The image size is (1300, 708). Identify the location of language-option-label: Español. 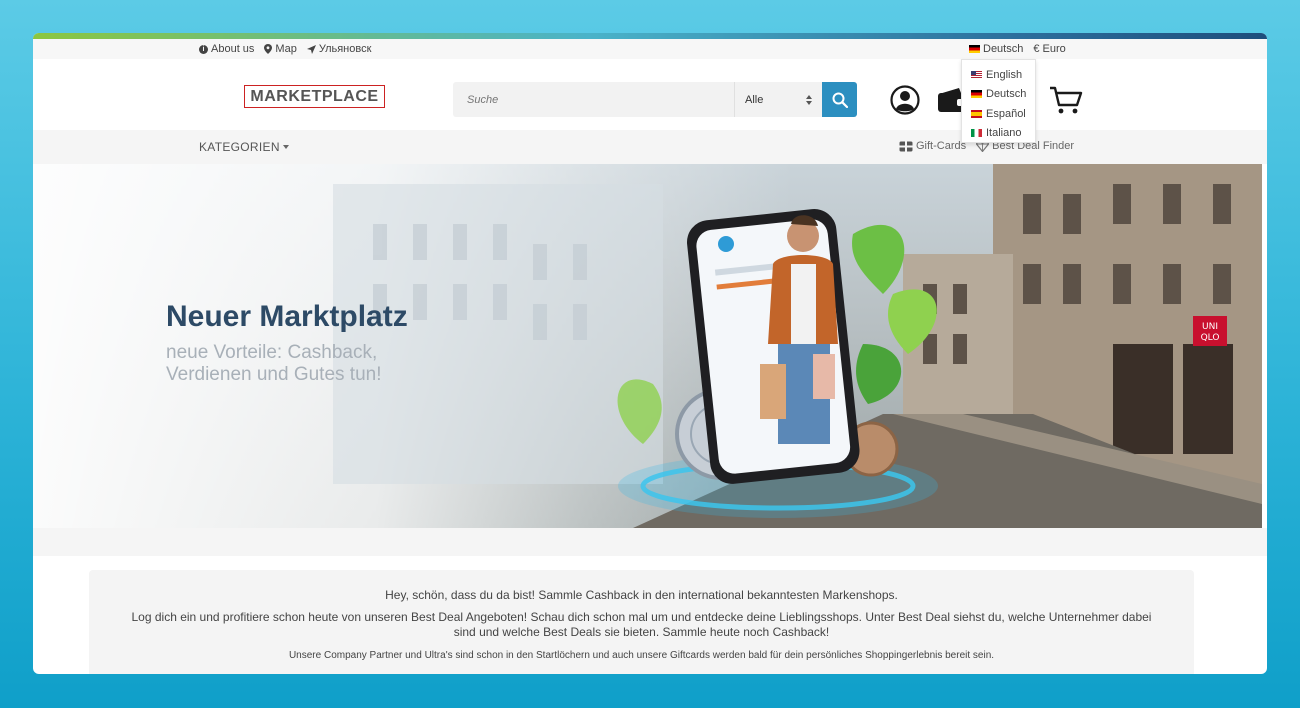
(1006, 113).